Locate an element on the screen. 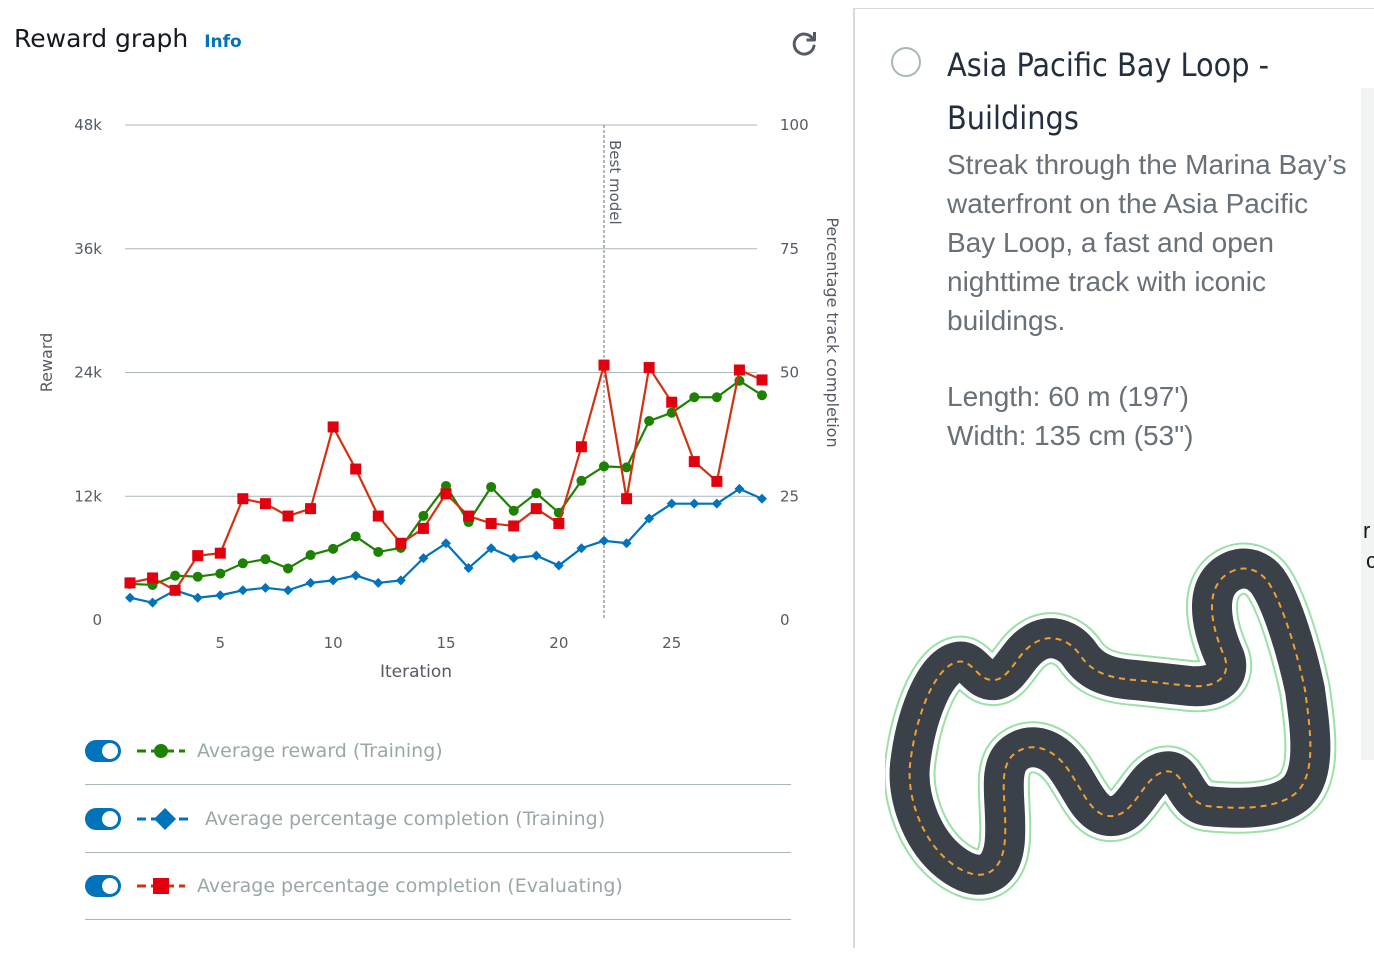 The width and height of the screenshot is (1374, 957). x-tick-label: 10 is located at coordinates (333, 643).